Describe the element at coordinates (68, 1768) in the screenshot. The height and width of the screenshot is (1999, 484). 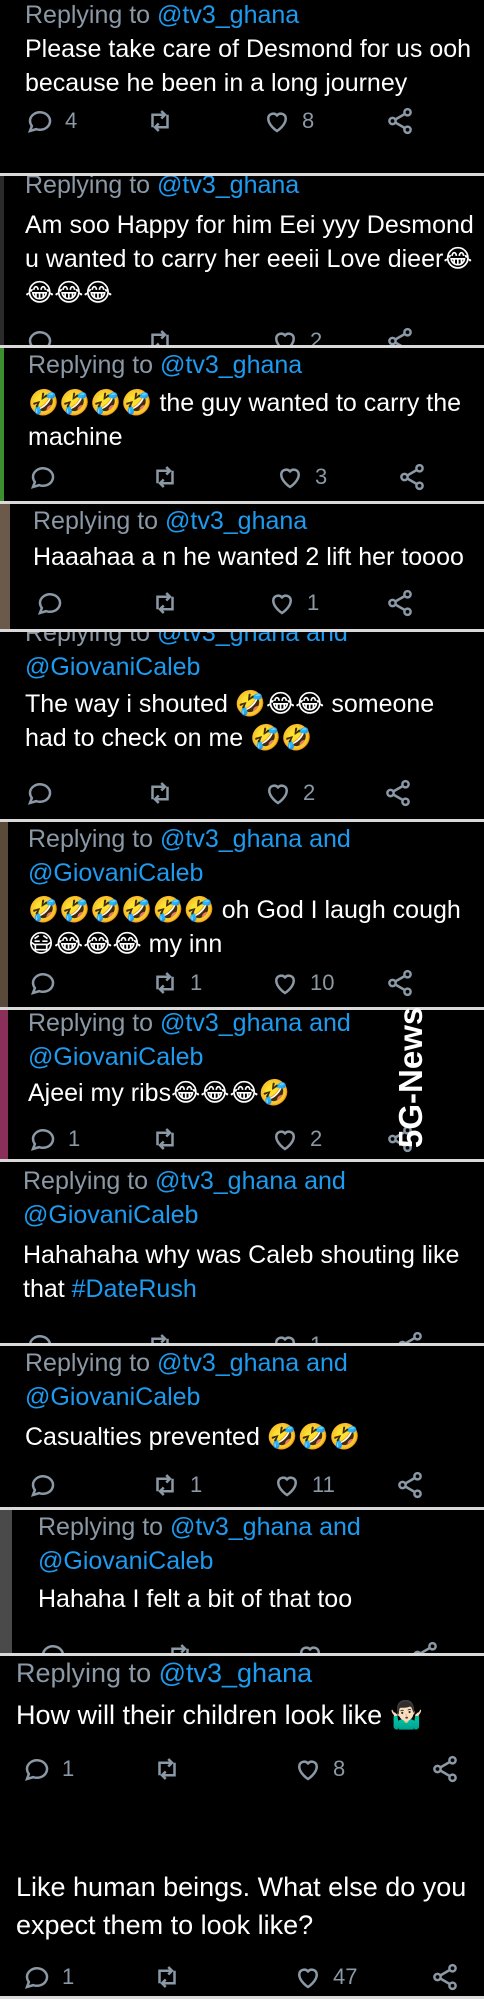
I see `reply-count: 1` at that location.